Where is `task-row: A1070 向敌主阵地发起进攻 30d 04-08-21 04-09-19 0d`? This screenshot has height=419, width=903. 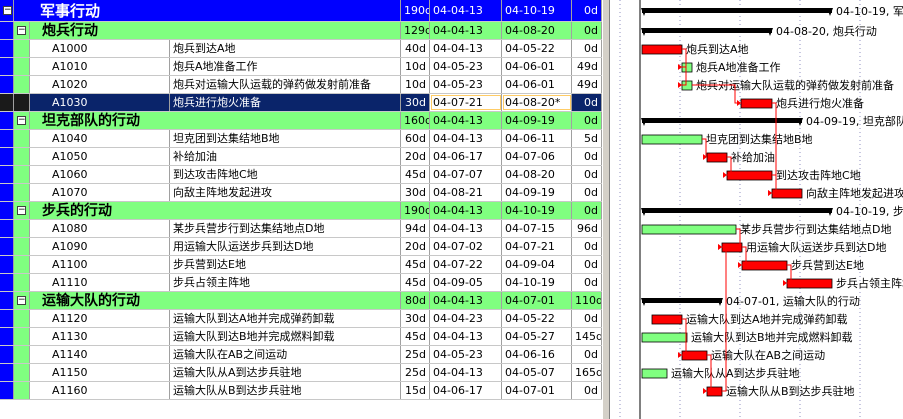 task-row: A1070 向敌主阵地发起进攻 30d 04-08-21 04-09-19 0d is located at coordinates (301, 193).